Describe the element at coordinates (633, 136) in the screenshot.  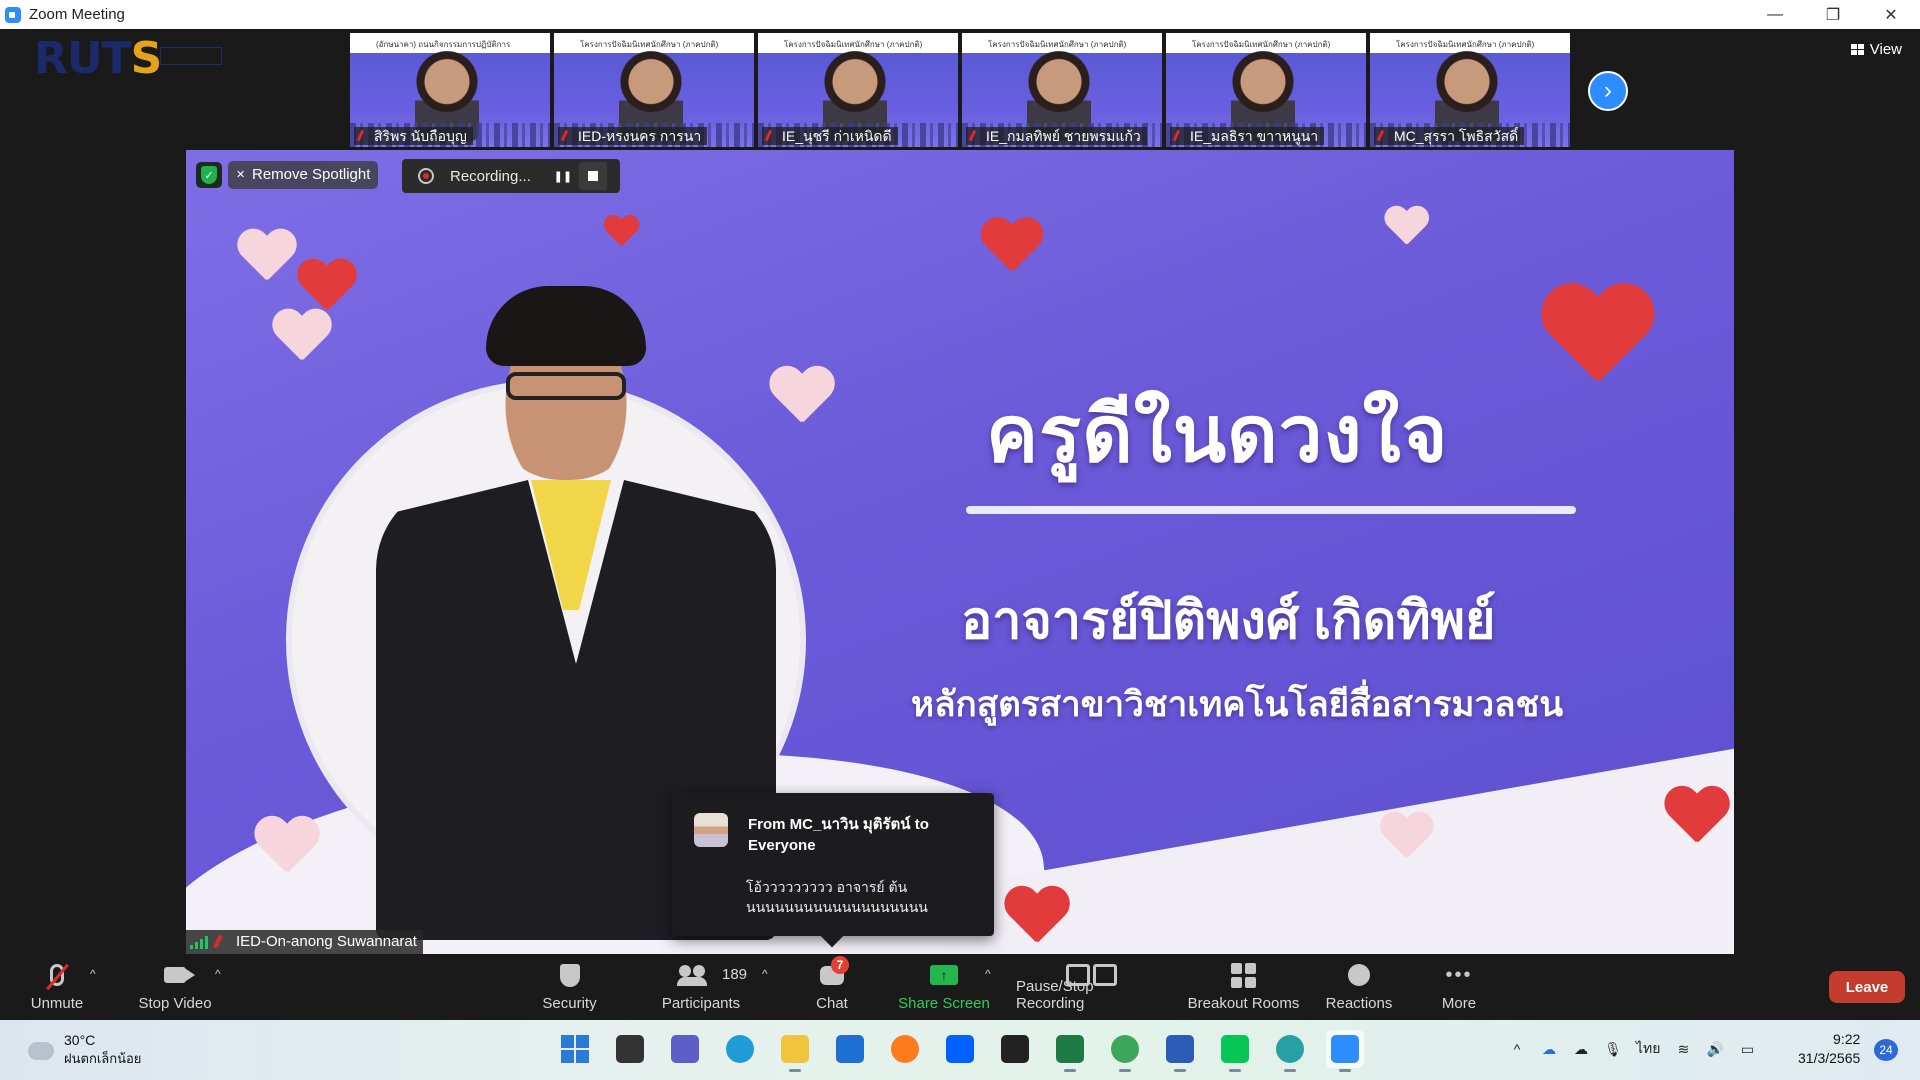
I see `participant-name: IED-หรงนคร การนา` at that location.